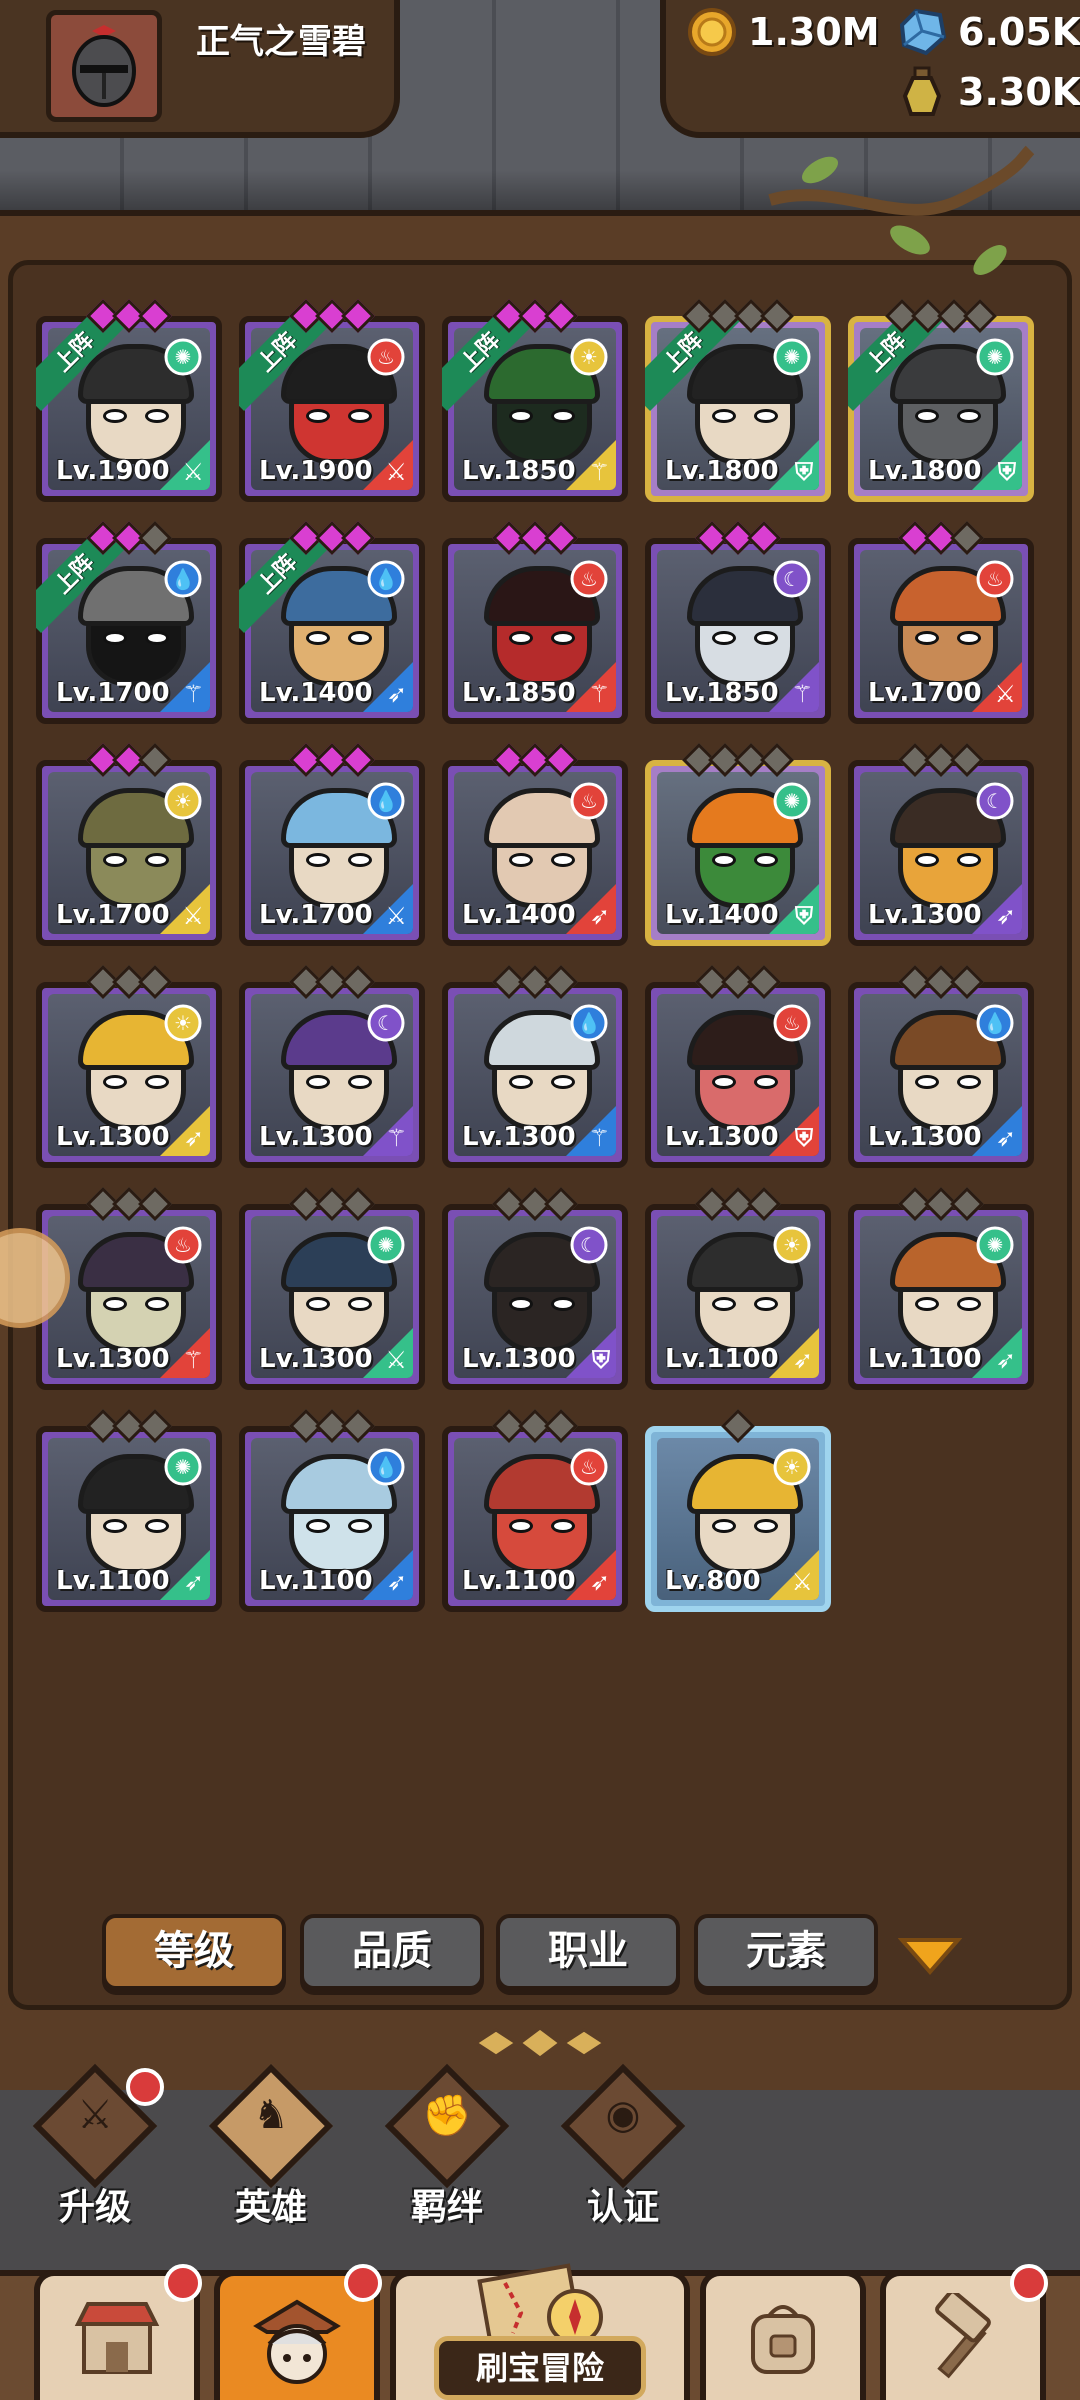  Describe the element at coordinates (129, 400) in the screenshot. I see `hero-card: ⚔ Lv.1900 ✺ 上阵` at that location.